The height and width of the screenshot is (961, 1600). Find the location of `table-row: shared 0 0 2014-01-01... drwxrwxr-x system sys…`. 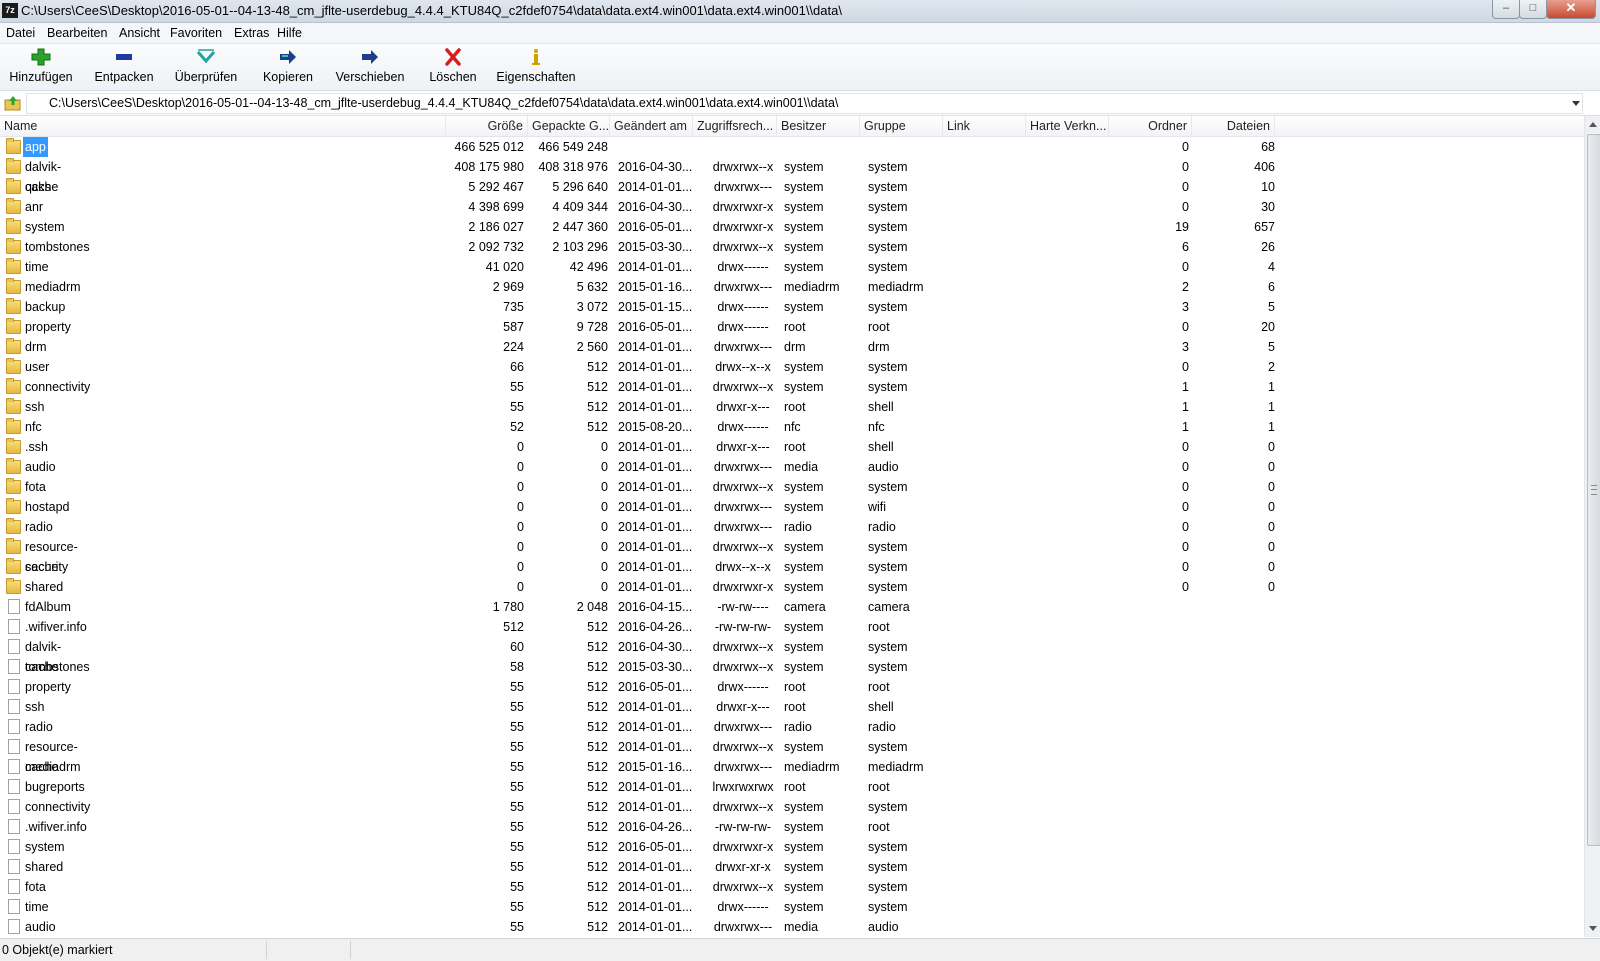

table-row: shared 0 0 2014-01-01... drwxrwxr-x system sys… is located at coordinates (792, 587).